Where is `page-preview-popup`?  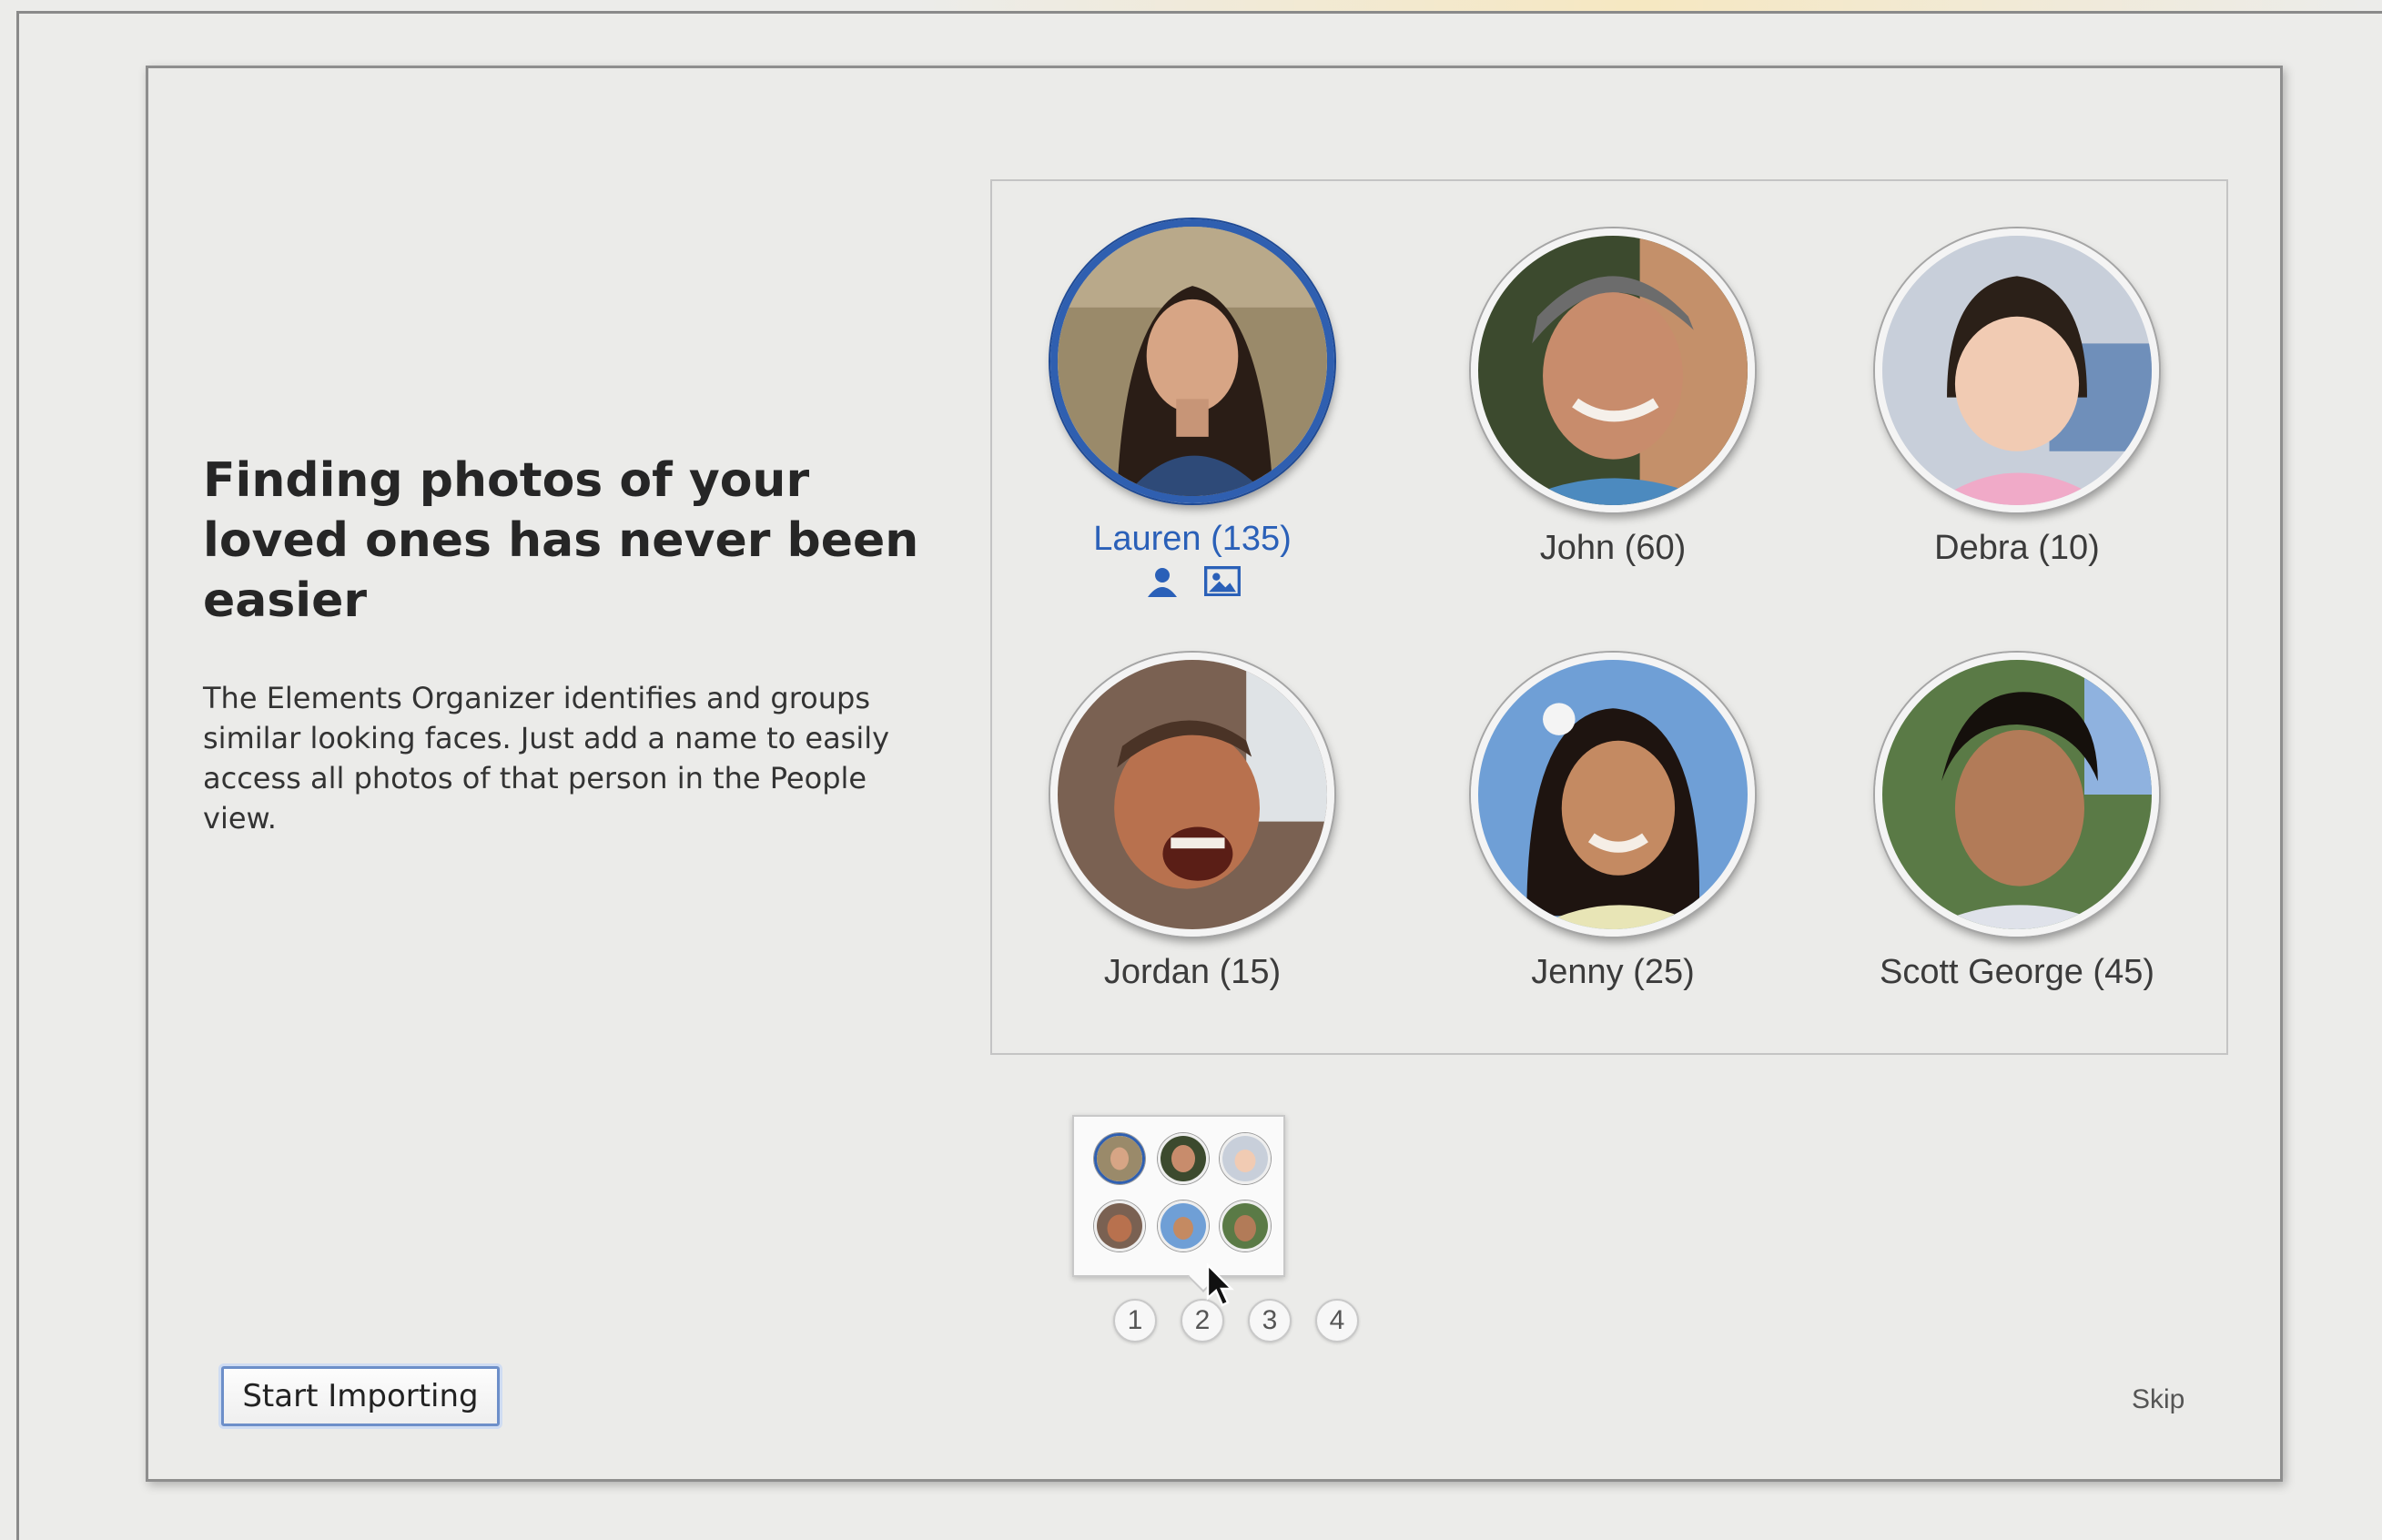
page-preview-popup is located at coordinates (1178, 1203).